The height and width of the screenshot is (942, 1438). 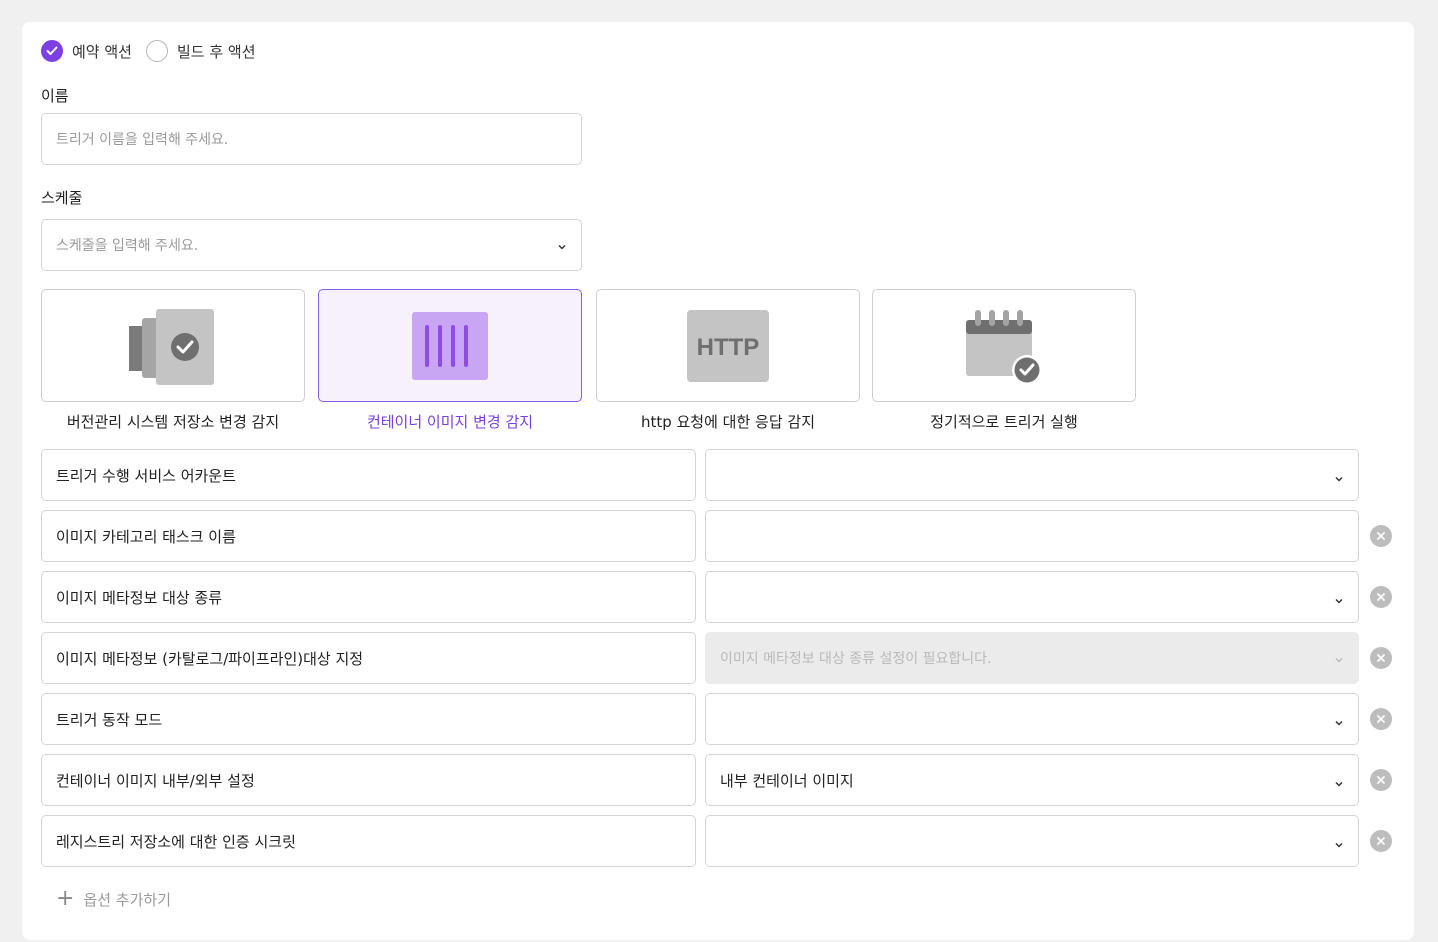 I want to click on option-row: 레지스트리 저장소에 대한 인증 시크릿, so click(x=721, y=841).